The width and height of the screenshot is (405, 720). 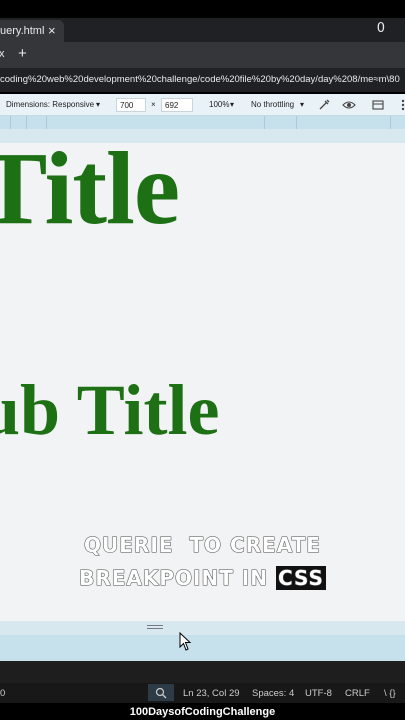 What do you see at coordinates (202, 628) in the screenshot?
I see `viewport-resize-handle` at bounding box center [202, 628].